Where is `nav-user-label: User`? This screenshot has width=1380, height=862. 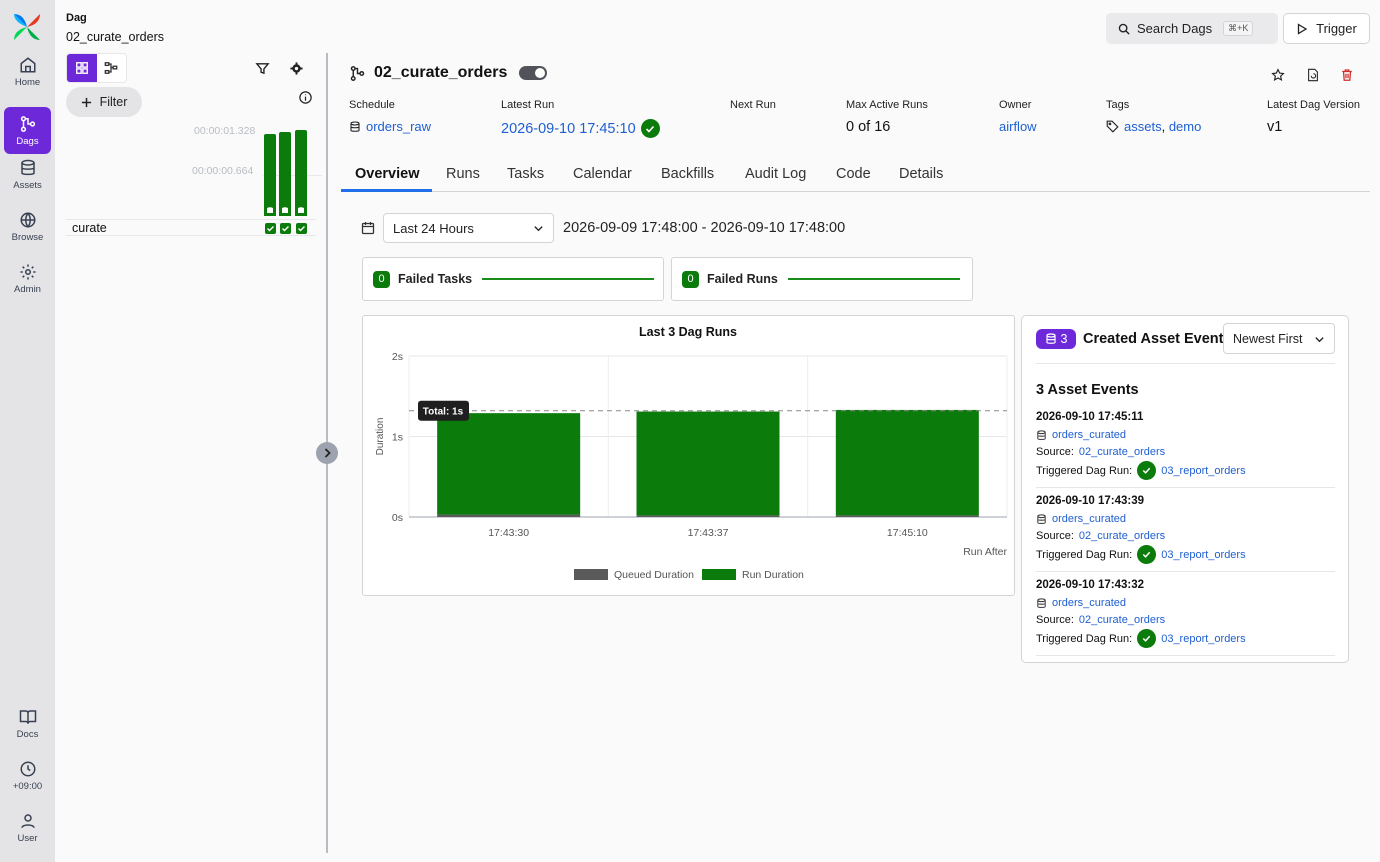
nav-user-label: User is located at coordinates (27, 838).